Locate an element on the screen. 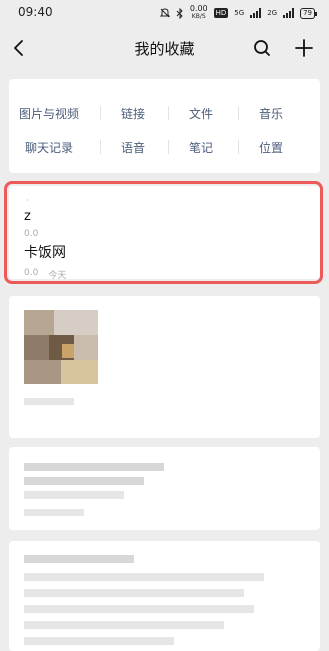 The height and width of the screenshot is (651, 329). category-voice: 语音 is located at coordinates (133, 147).